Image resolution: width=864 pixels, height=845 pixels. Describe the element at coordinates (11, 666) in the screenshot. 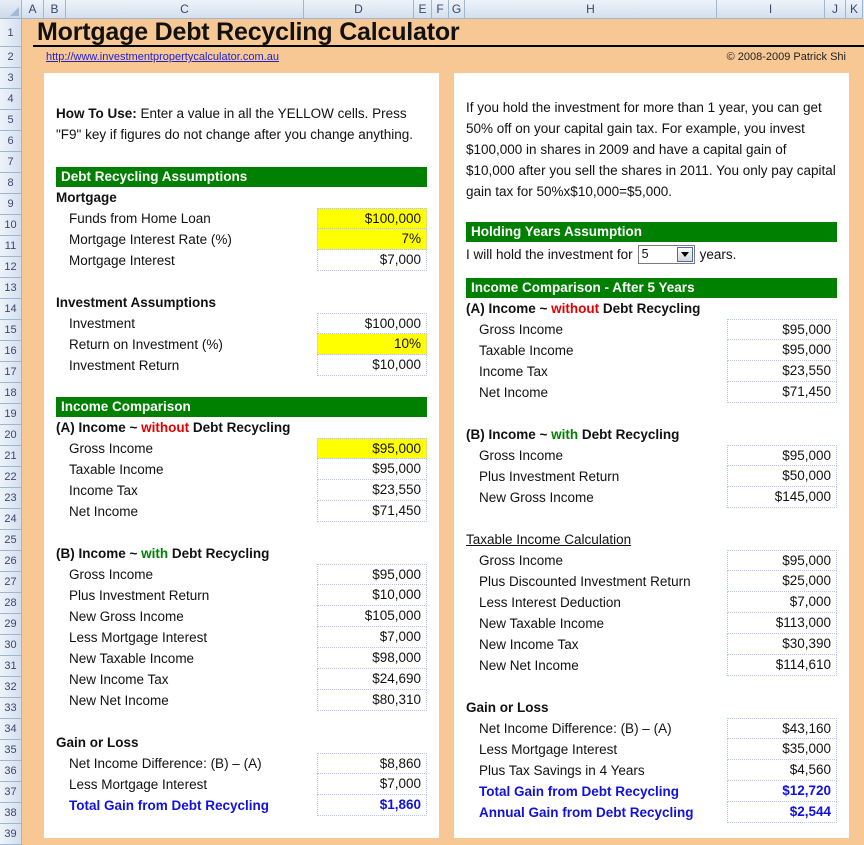

I see `row-header-31: 31` at that location.